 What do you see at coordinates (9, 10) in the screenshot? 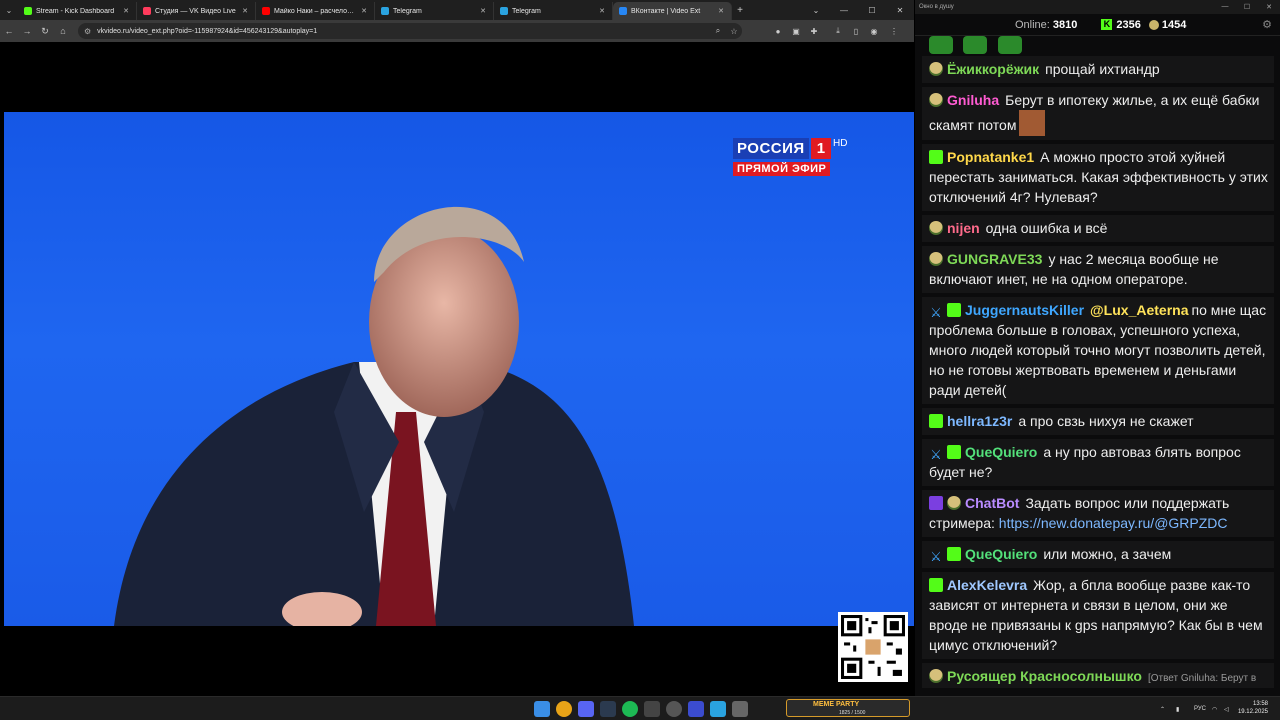
I see `tab-search-icon: ⌄` at bounding box center [9, 10].